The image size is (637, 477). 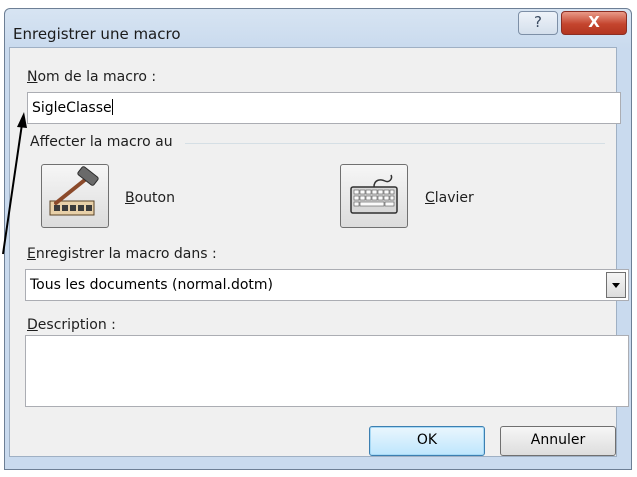 I want to click on group-divider, so click(x=395, y=143).